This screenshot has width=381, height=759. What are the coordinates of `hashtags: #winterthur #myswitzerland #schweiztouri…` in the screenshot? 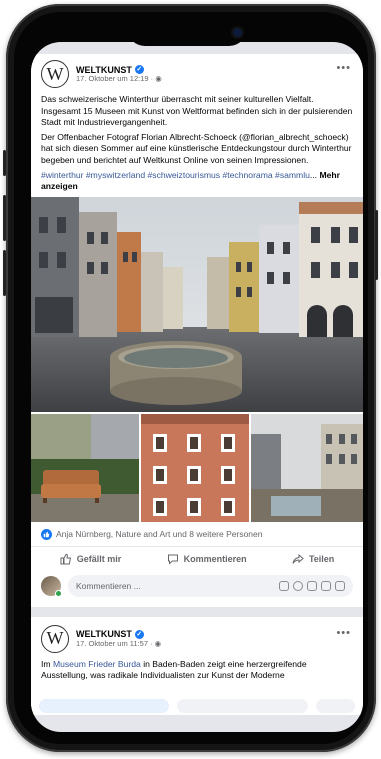 It's located at (175, 175).